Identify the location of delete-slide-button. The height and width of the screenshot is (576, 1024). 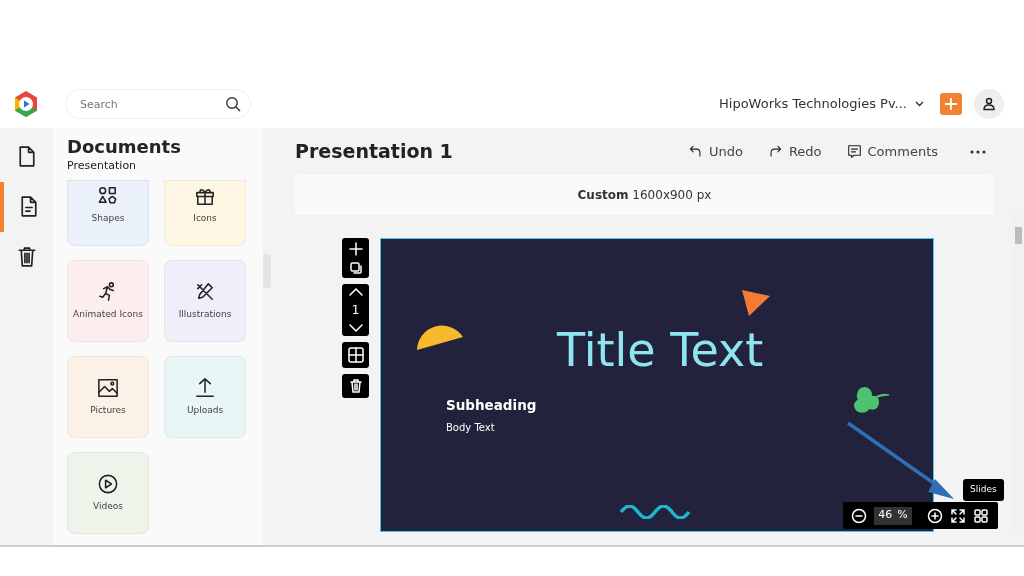
(355, 386).